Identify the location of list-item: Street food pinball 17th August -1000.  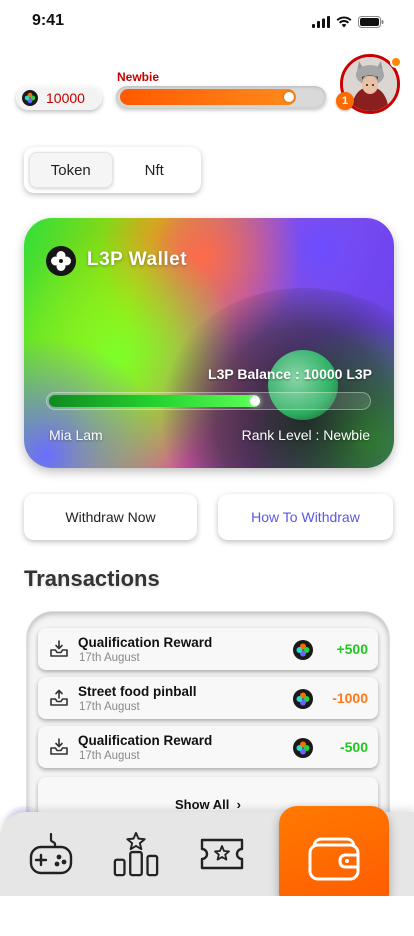
(208, 698).